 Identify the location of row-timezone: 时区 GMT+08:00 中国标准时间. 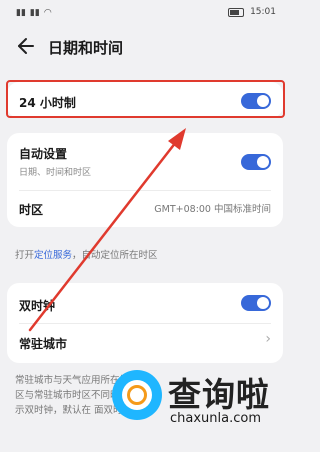
(145, 208).